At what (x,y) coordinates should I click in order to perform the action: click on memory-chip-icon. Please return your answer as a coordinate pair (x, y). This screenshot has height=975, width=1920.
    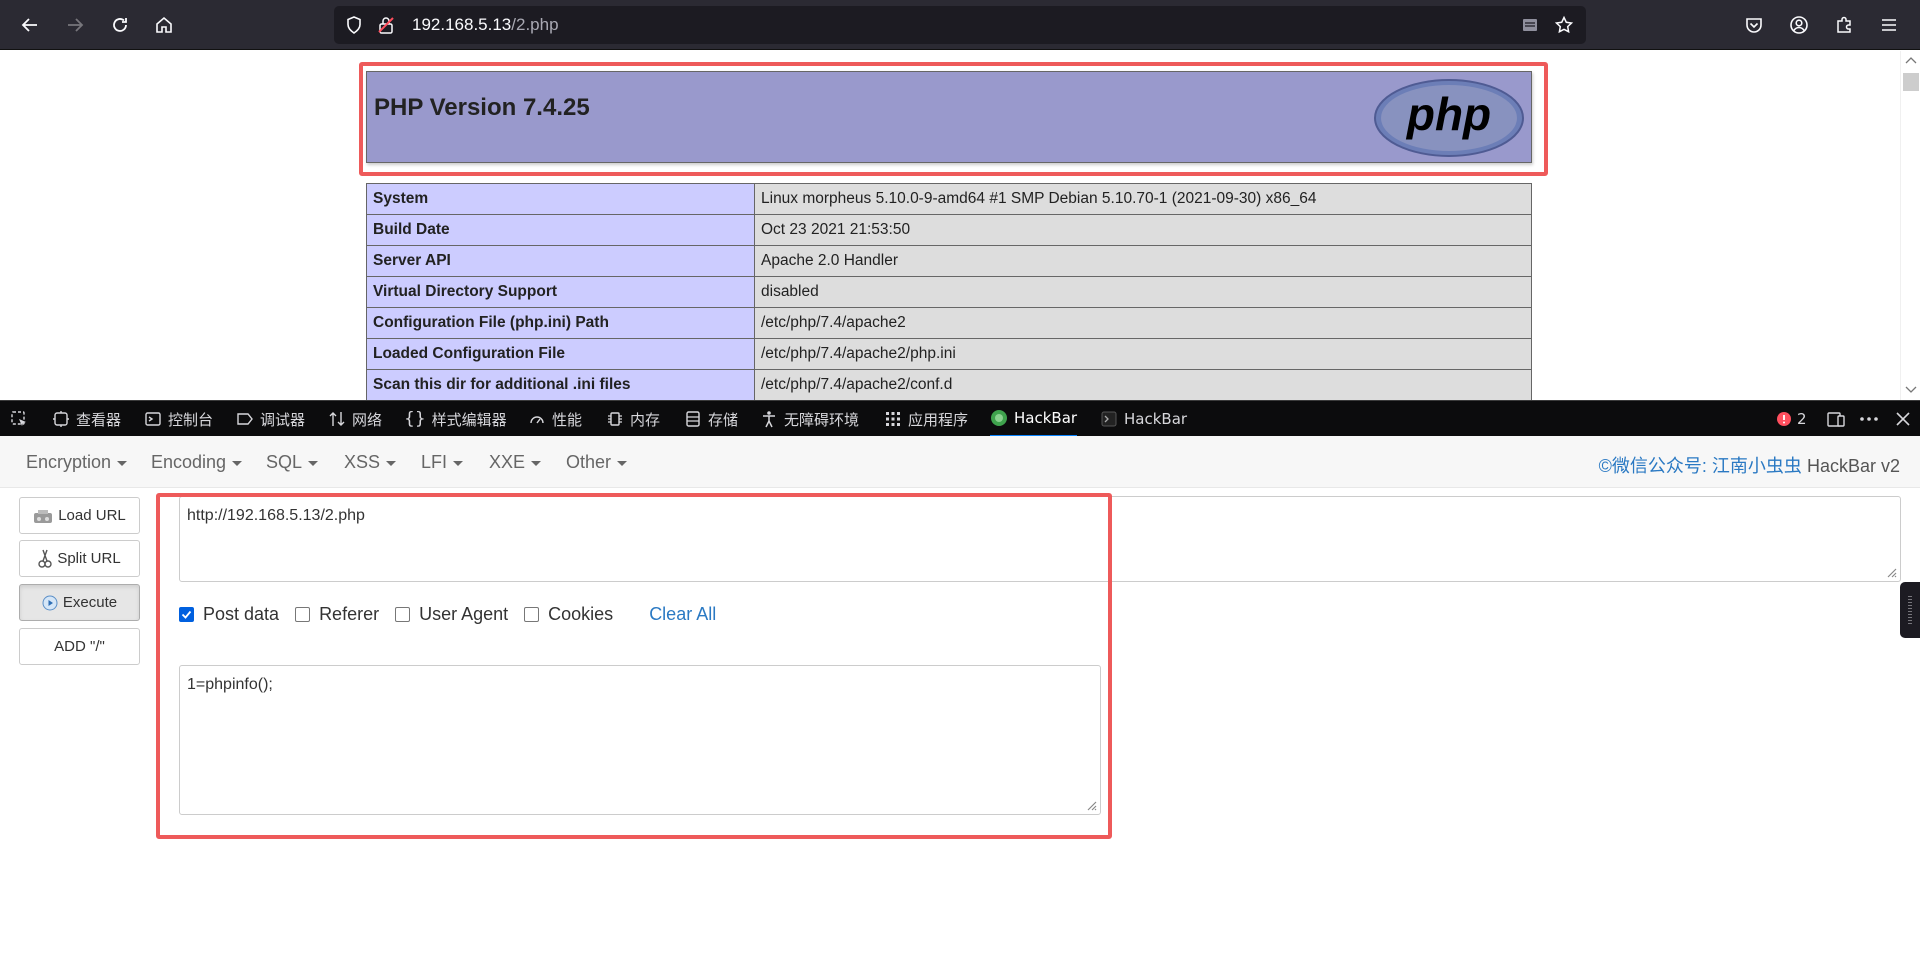
    Looking at the image, I should click on (615, 419).